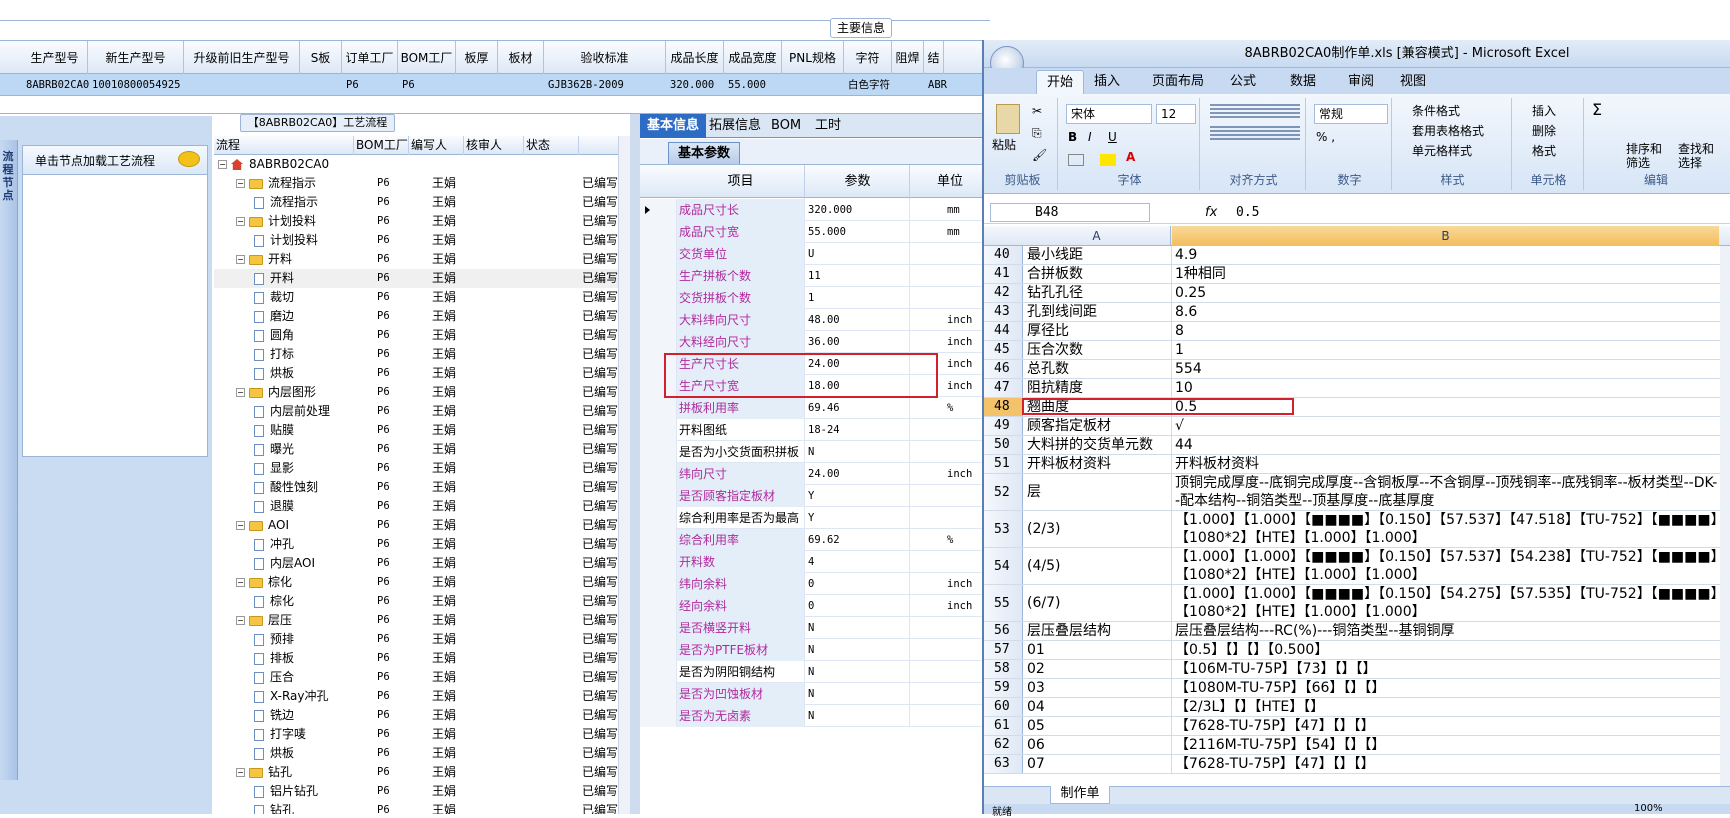 This screenshot has width=1730, height=818. Describe the element at coordinates (1097, 426) in the screenshot. I see `cell-a: 顾客指定板材` at that location.